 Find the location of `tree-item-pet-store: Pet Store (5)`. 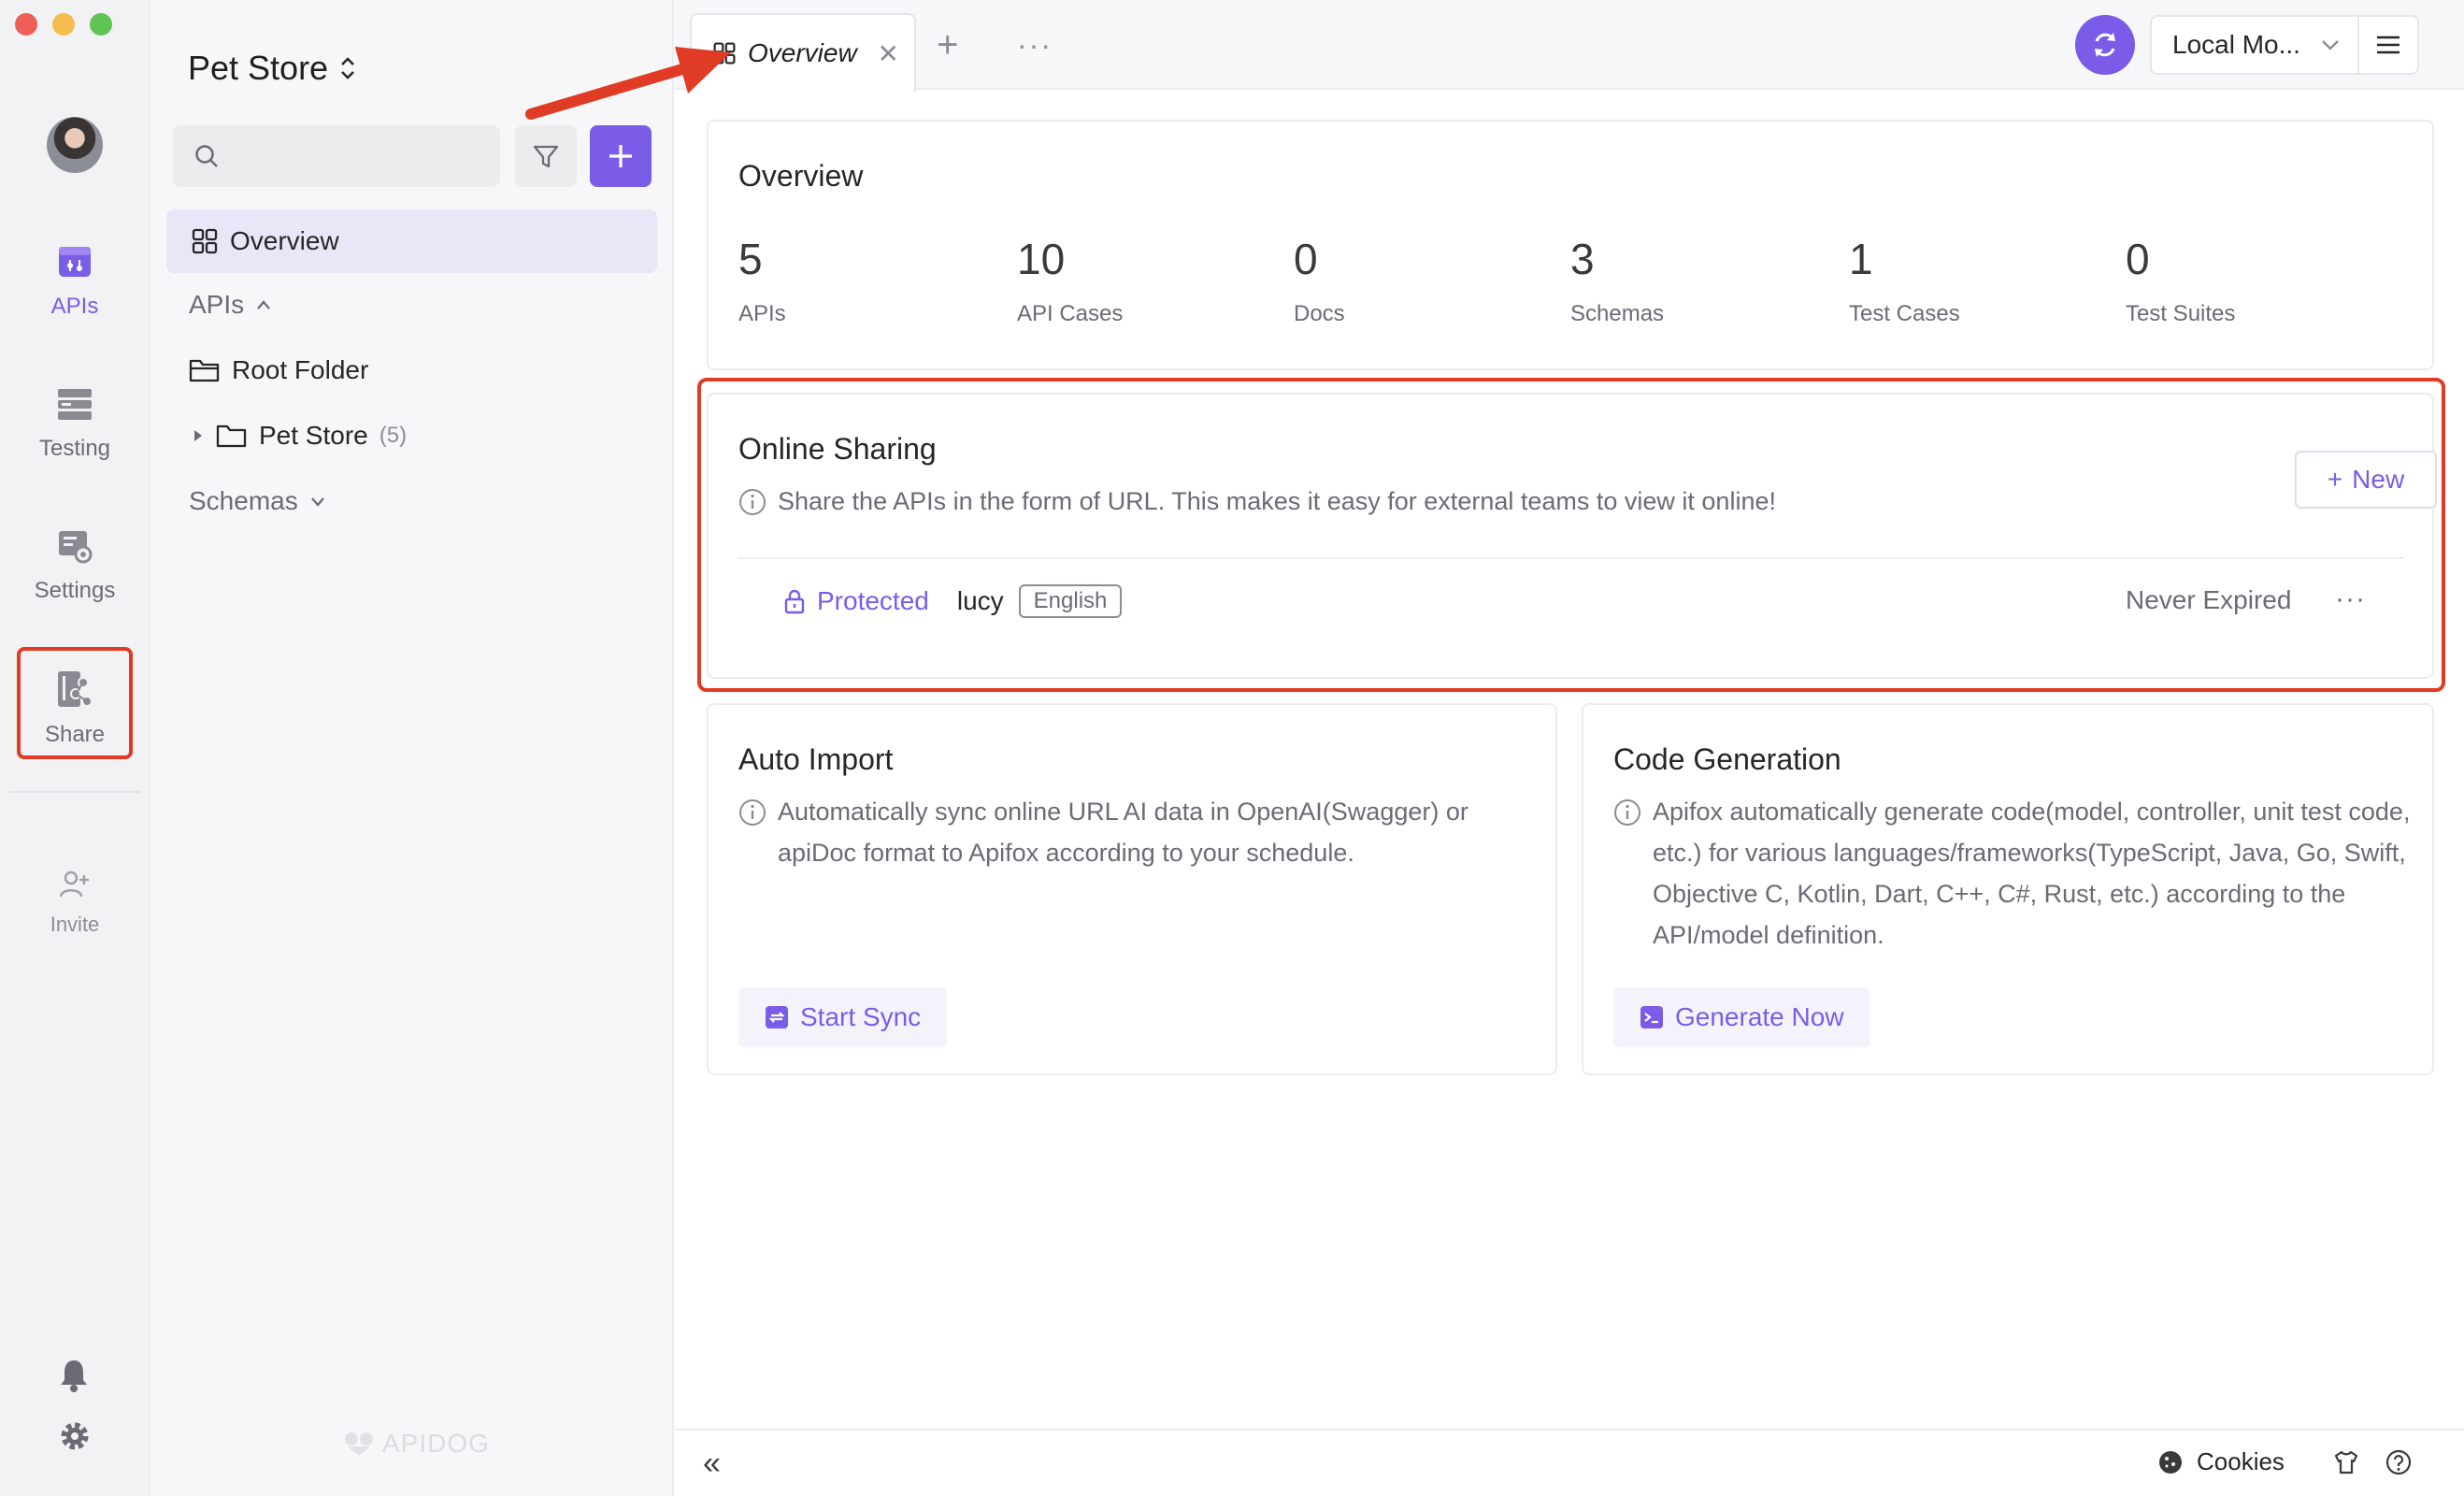

tree-item-pet-store: Pet Store (5) is located at coordinates (299, 436).